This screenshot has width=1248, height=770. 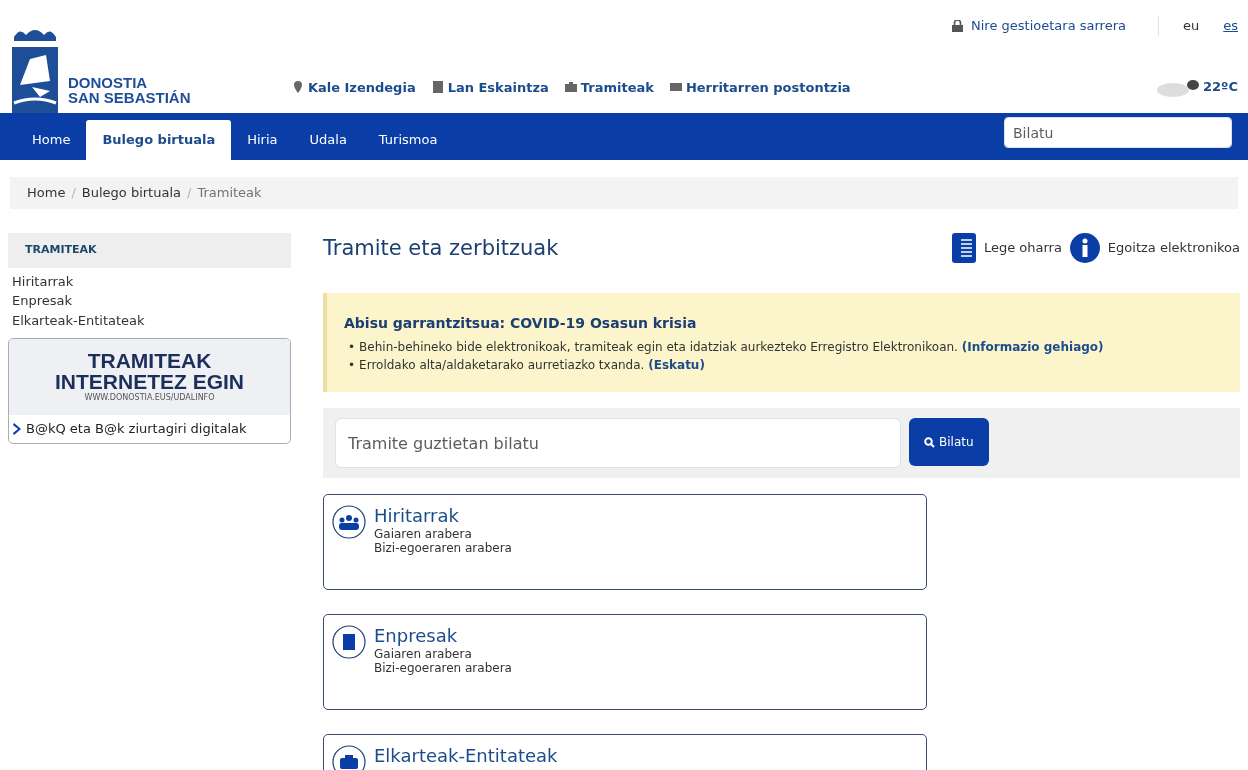 I want to click on link: Lan Eskaintza, so click(x=498, y=87).